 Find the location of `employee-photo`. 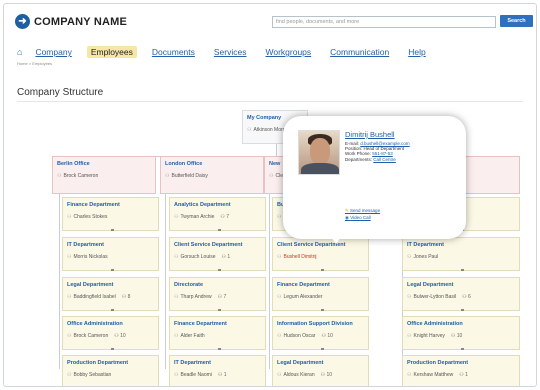

employee-photo is located at coordinates (319, 152).